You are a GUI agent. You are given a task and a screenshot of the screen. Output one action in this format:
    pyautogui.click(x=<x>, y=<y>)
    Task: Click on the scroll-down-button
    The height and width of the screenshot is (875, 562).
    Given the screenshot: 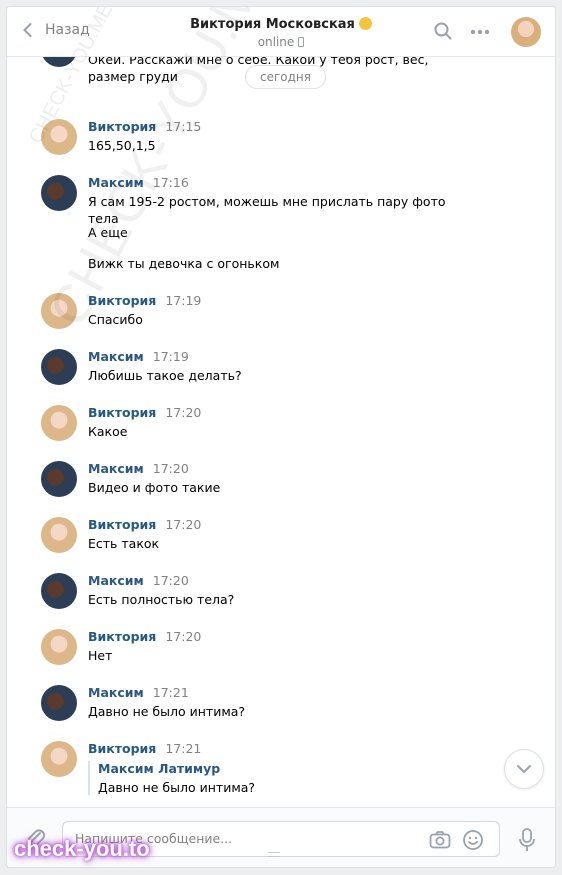 What is the action you would take?
    pyautogui.click(x=524, y=769)
    